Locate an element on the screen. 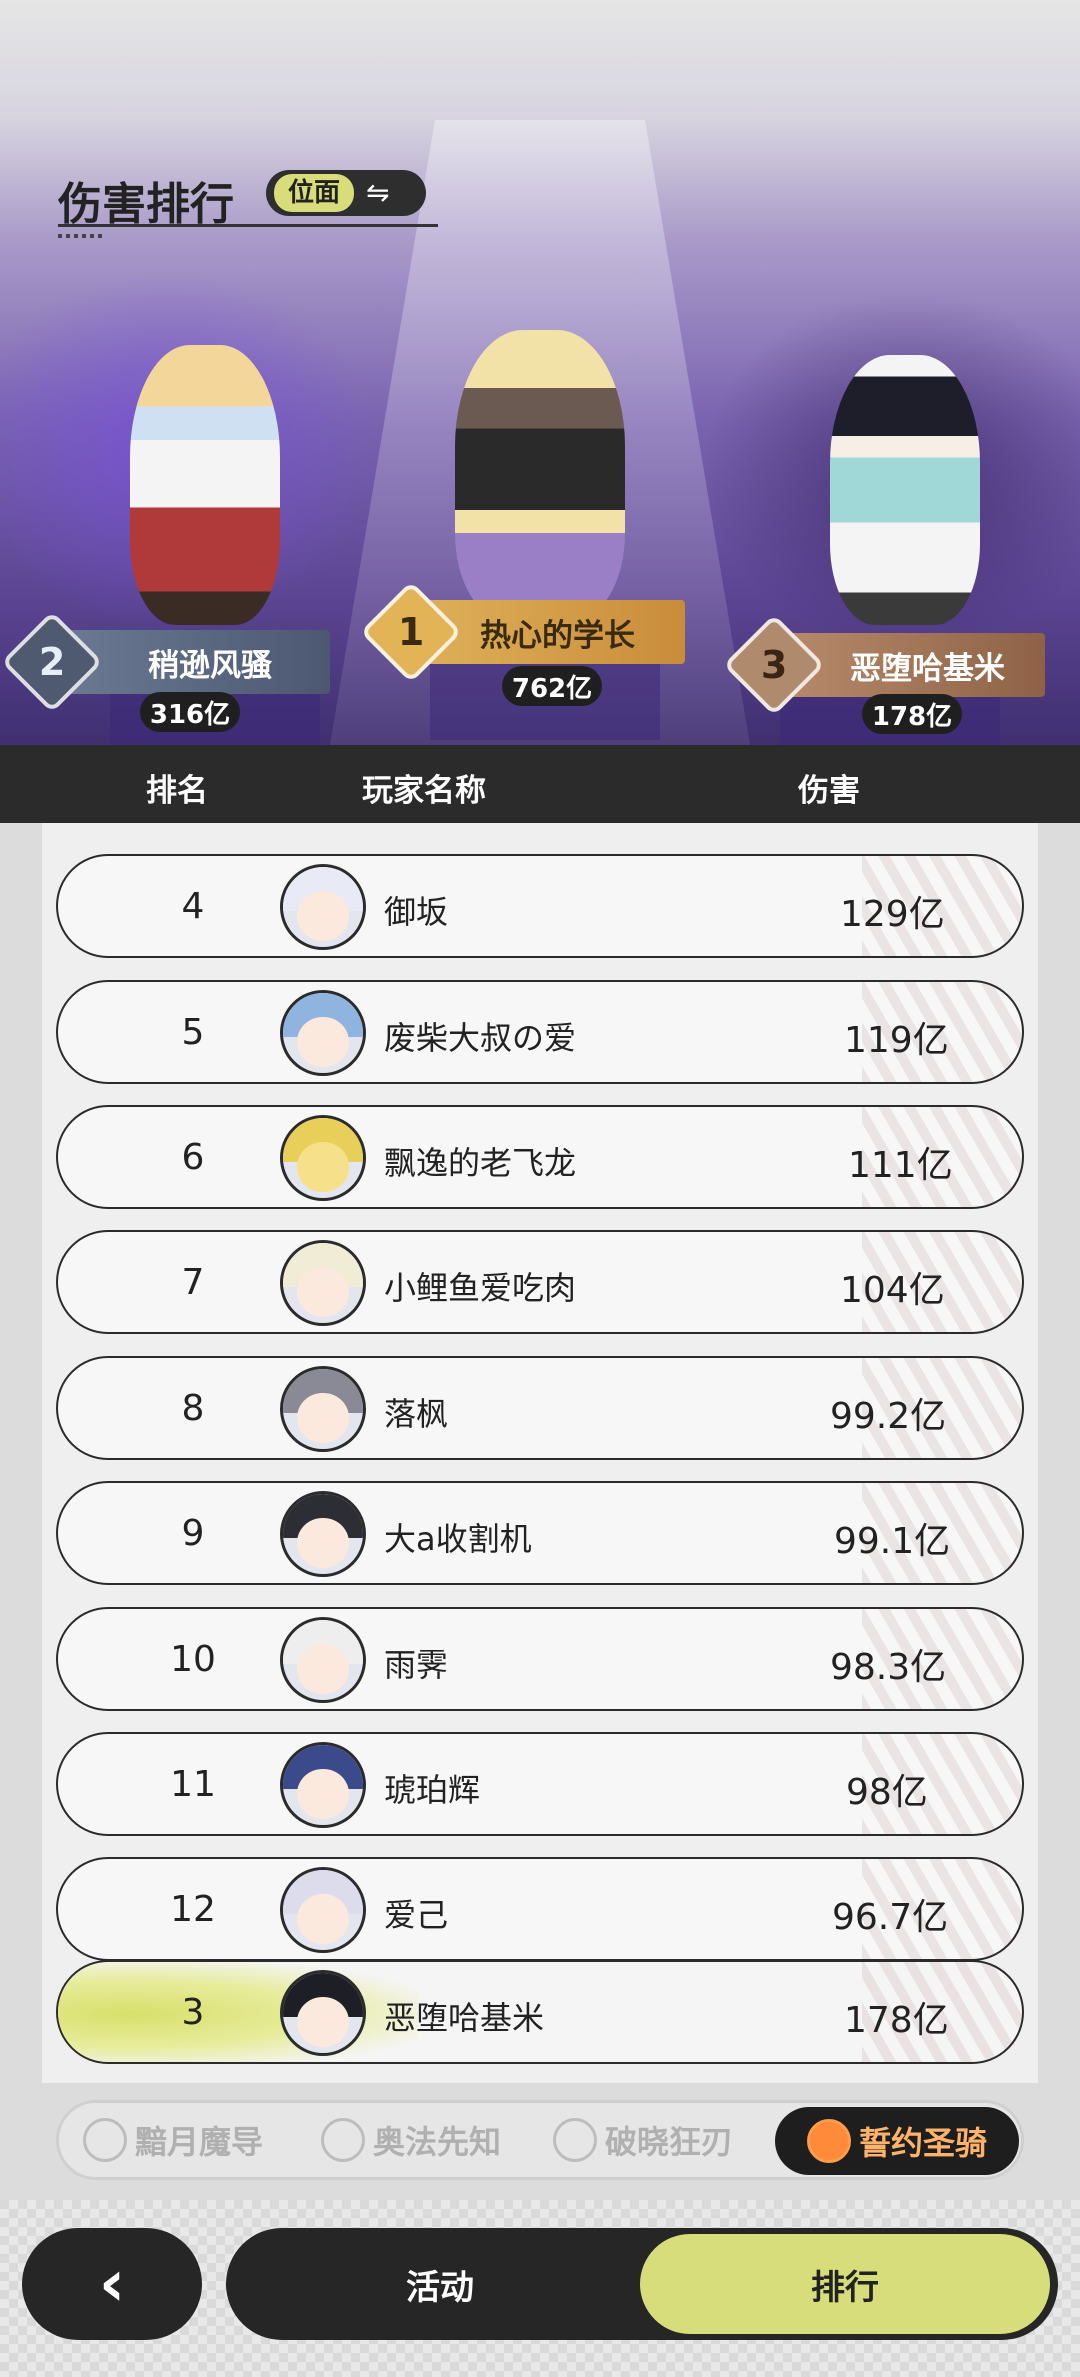  chevron-left-icon: ‹ is located at coordinates (112, 2284).